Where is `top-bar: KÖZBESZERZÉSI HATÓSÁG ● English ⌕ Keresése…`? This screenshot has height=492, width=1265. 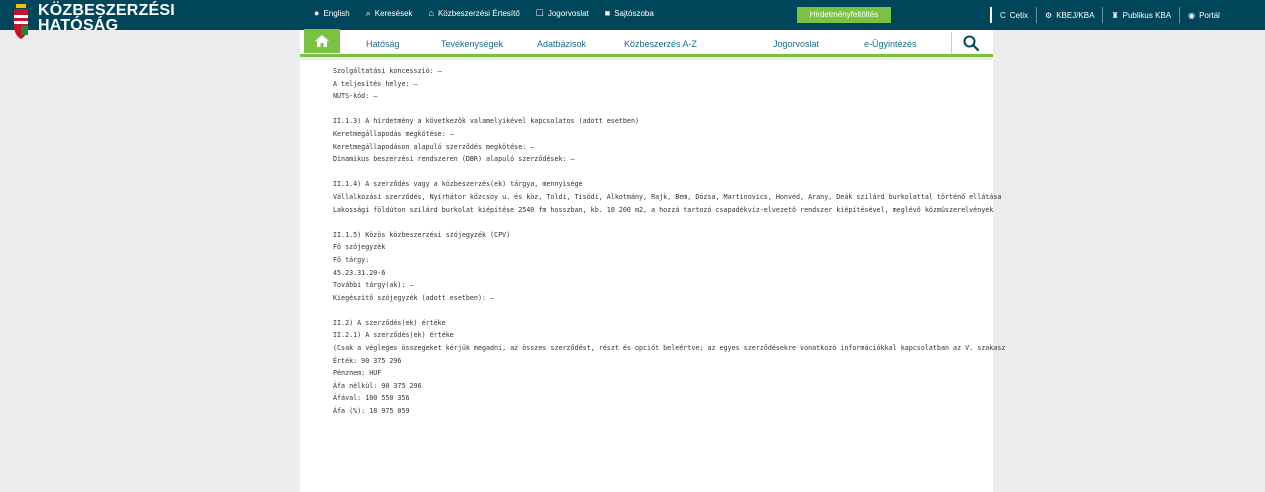 top-bar: KÖZBESZERZÉSI HATÓSÁG ● English ⌕ Keresése… is located at coordinates (632, 19).